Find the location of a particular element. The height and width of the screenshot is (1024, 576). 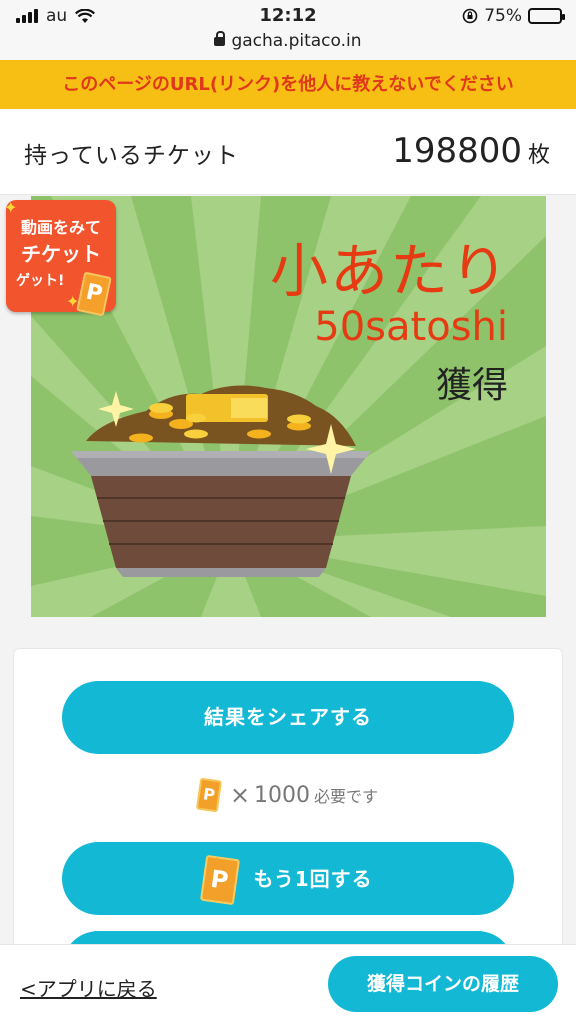

prize-suffix: 獲得 is located at coordinates (471, 385).